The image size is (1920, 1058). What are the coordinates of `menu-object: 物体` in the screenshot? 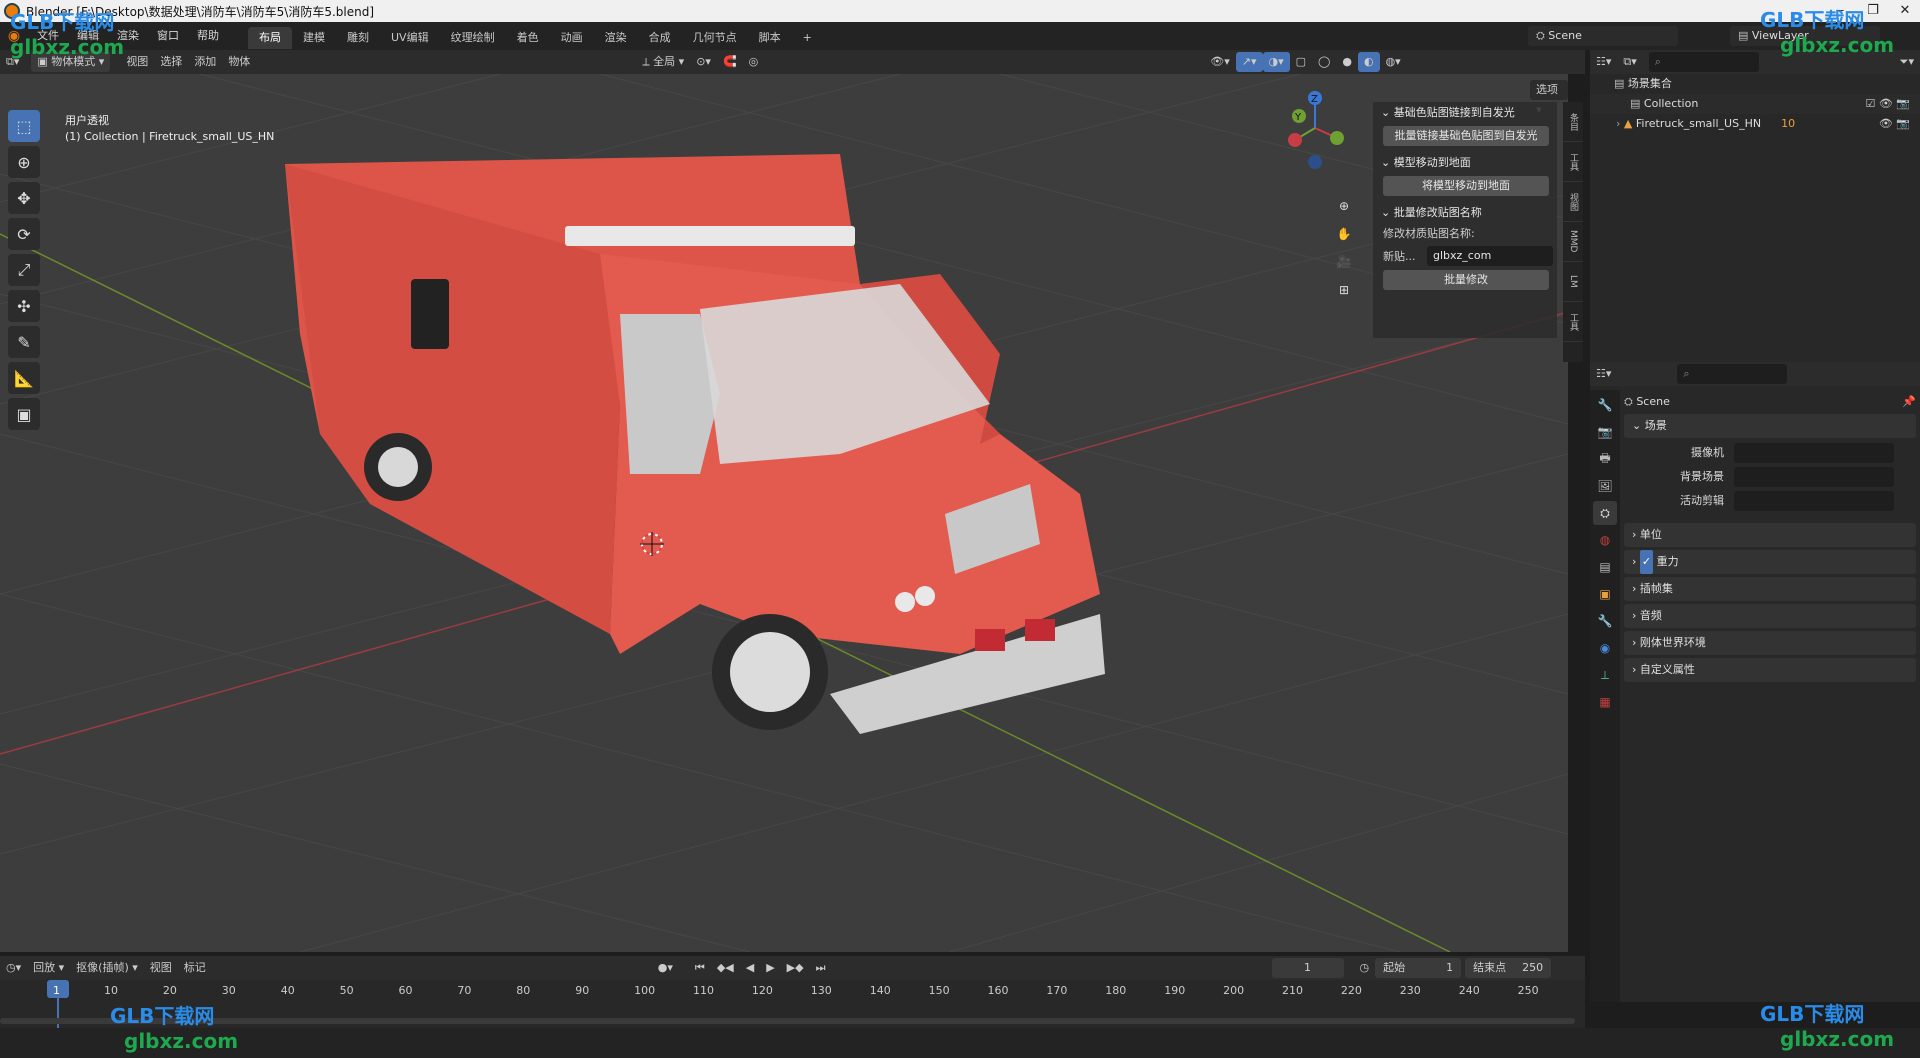 It's located at (239, 62).